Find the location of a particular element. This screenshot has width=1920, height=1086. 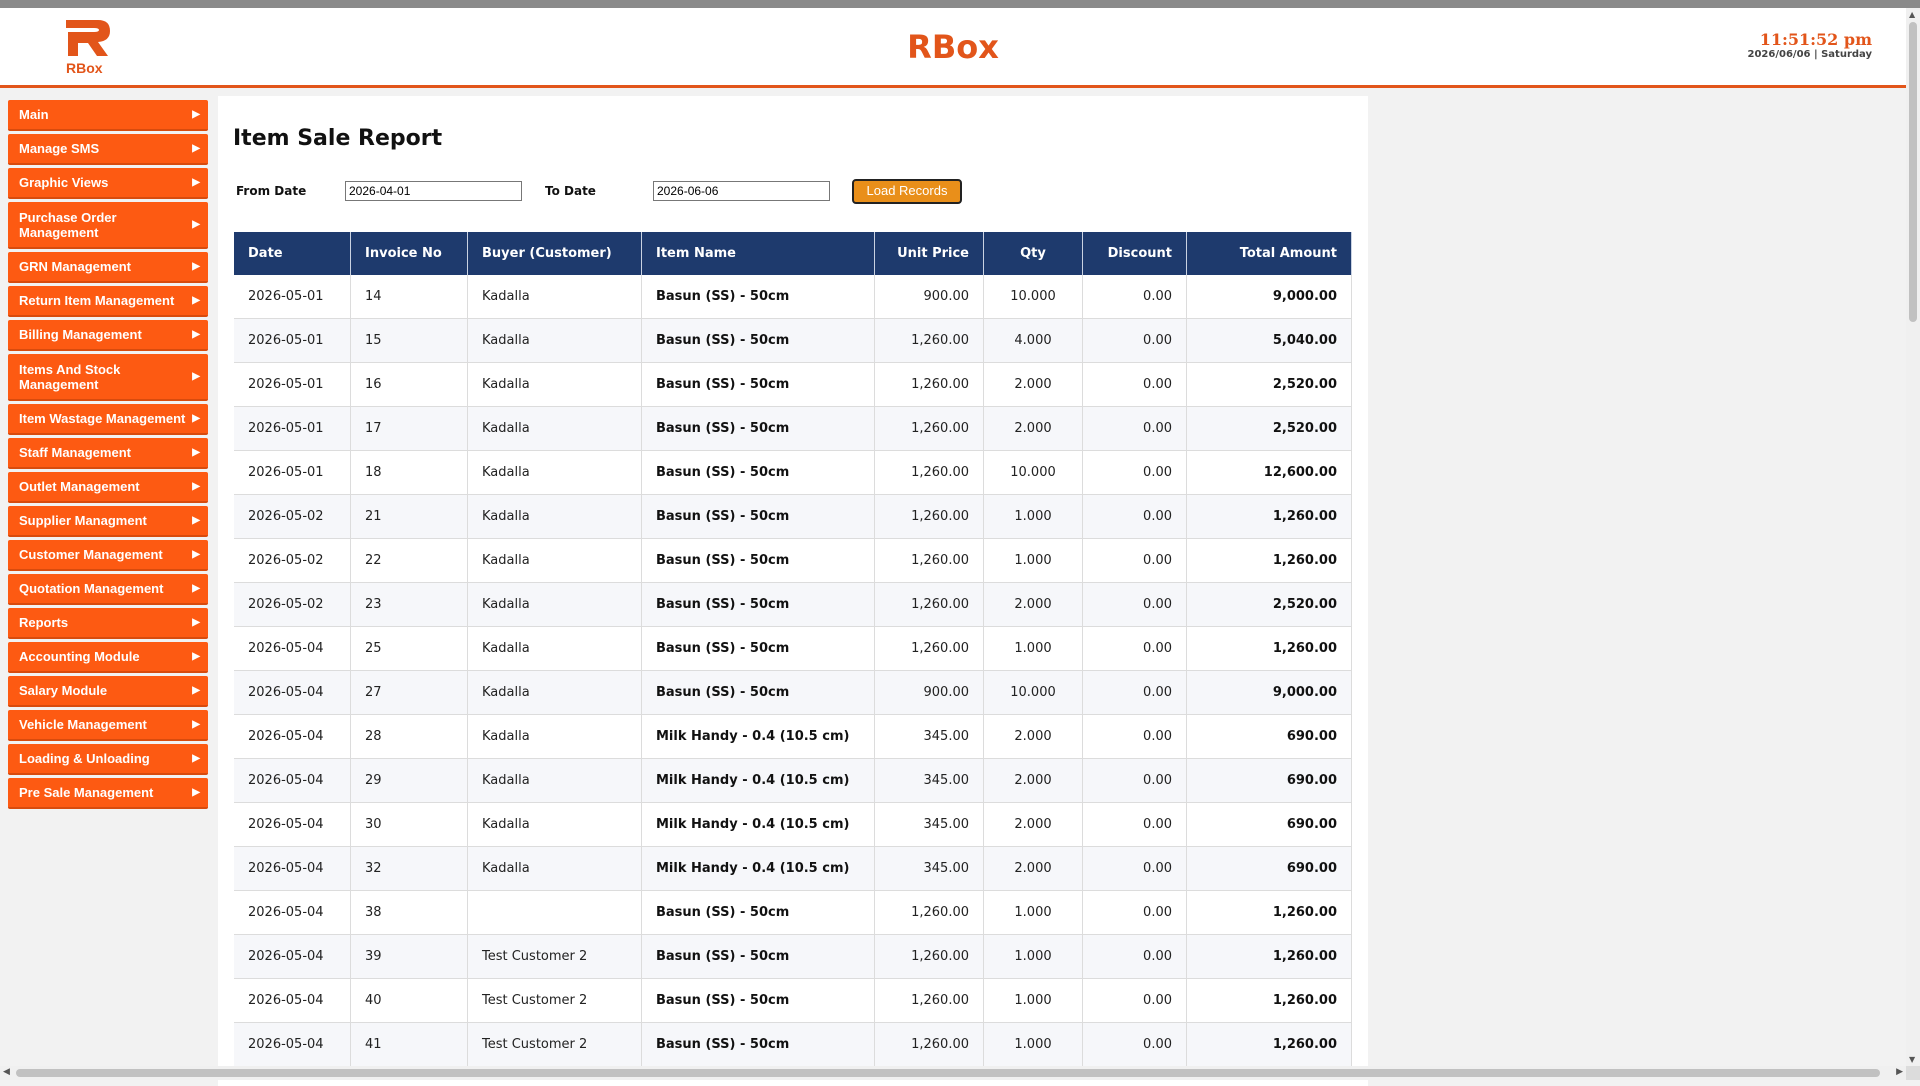

sidebar-item-salary: Salary Module ▶ is located at coordinates (108, 691).